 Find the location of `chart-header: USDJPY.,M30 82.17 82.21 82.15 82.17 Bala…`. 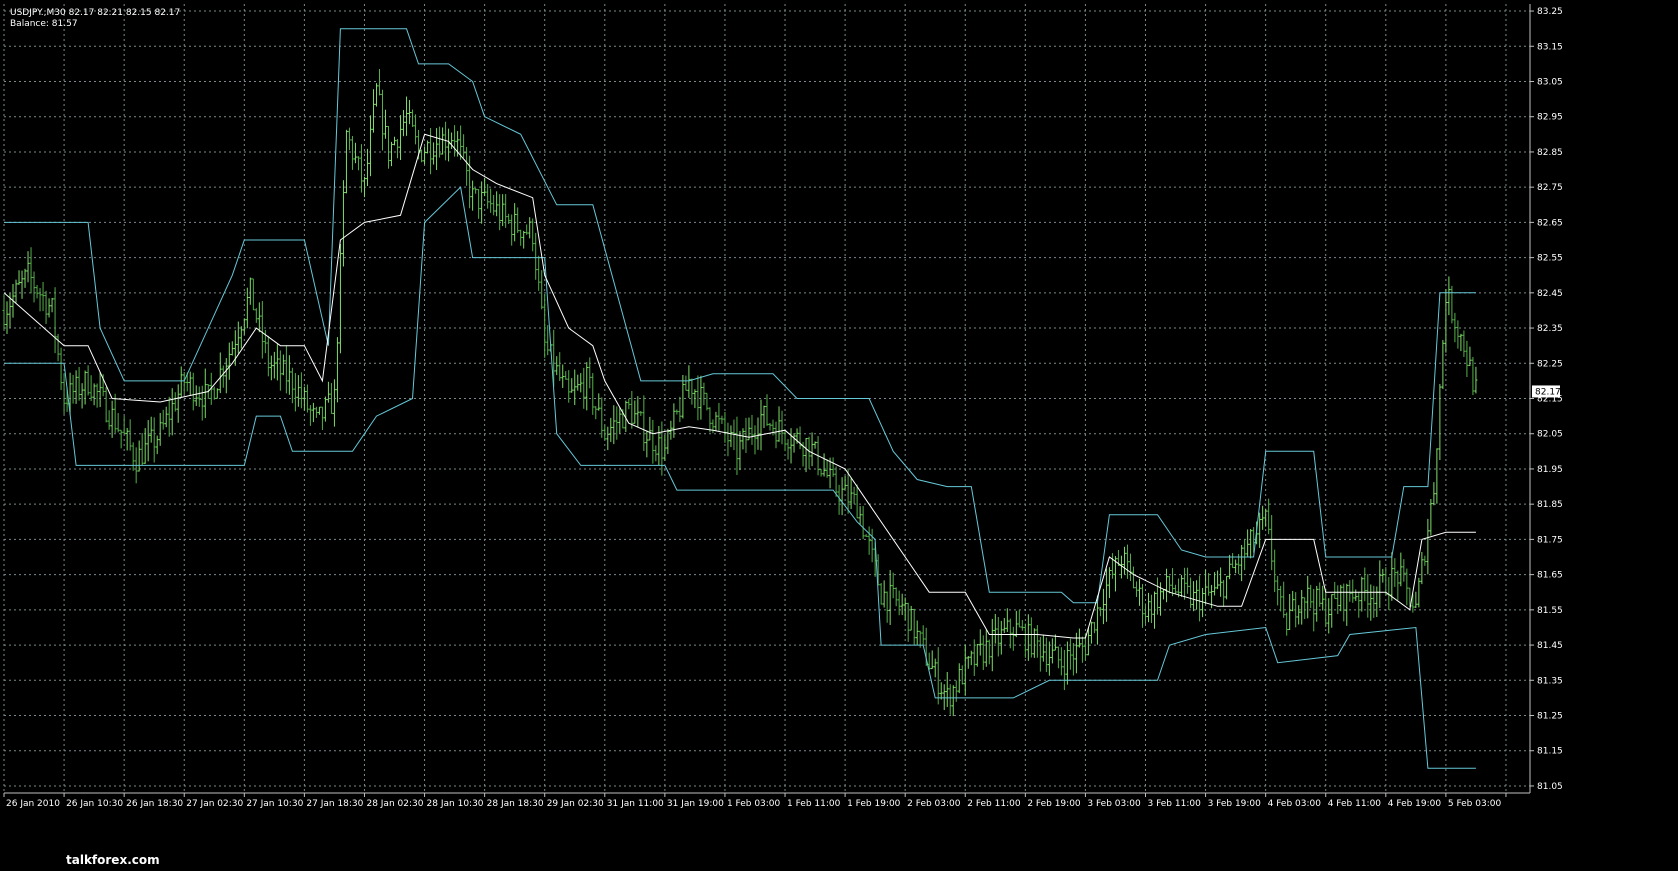

chart-header: USDJPY.,M30 82.17 82.21 82.15 82.17 Bala… is located at coordinates (95, 18).